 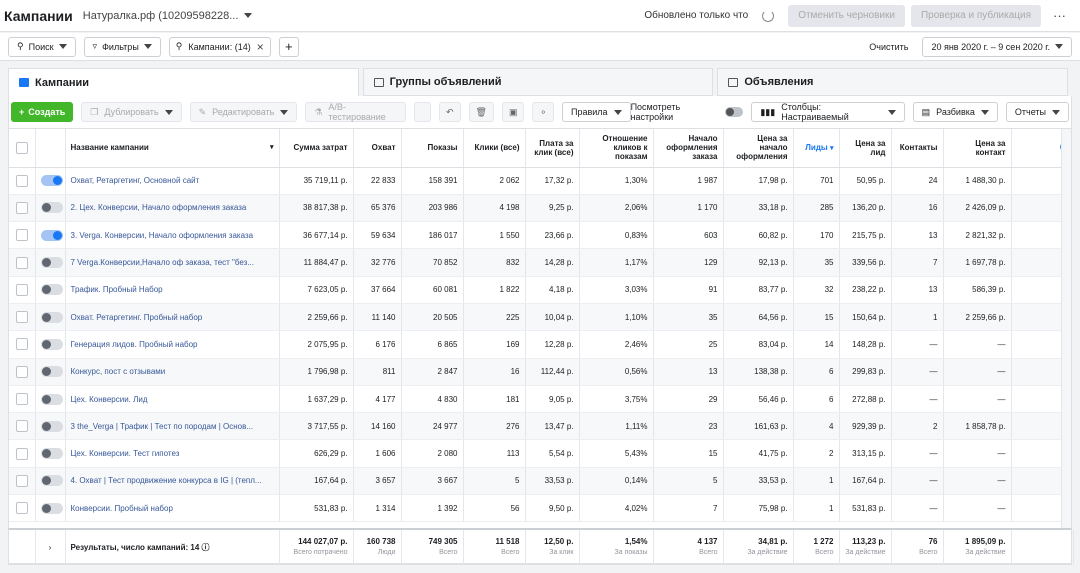 I want to click on refresh-icon, so click(x=768, y=15).